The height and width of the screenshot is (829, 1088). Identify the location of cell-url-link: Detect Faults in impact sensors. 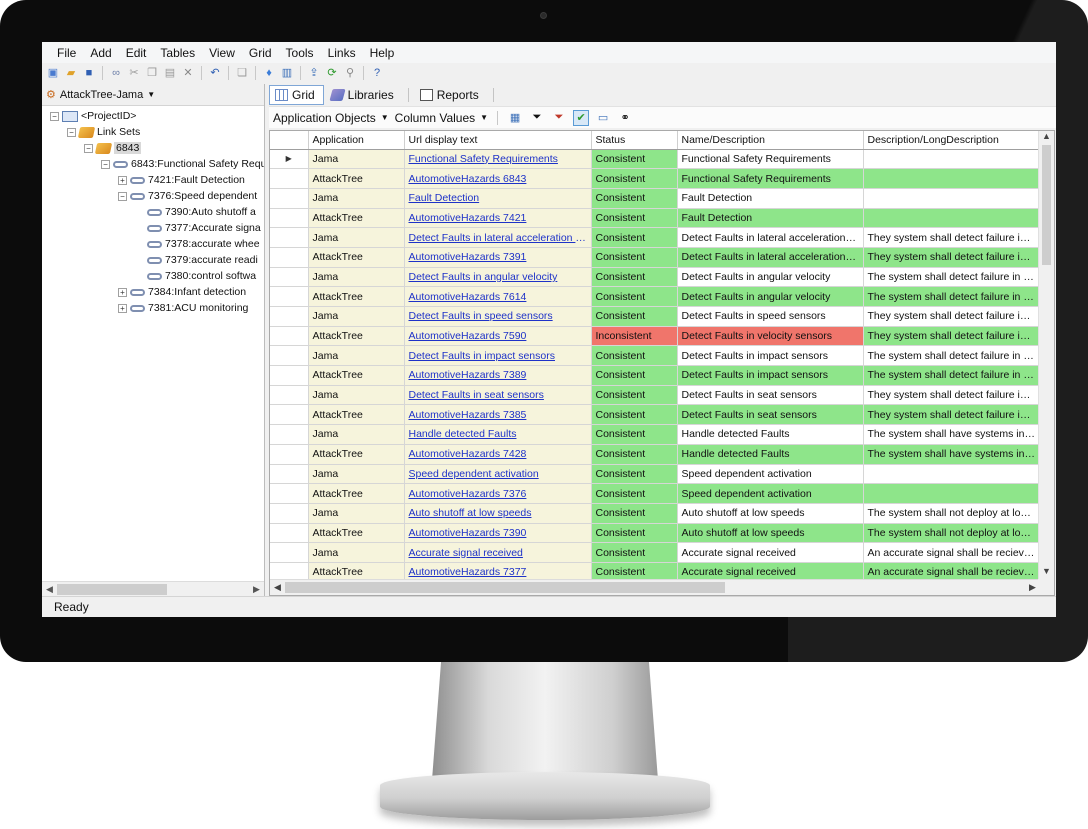
(498, 356).